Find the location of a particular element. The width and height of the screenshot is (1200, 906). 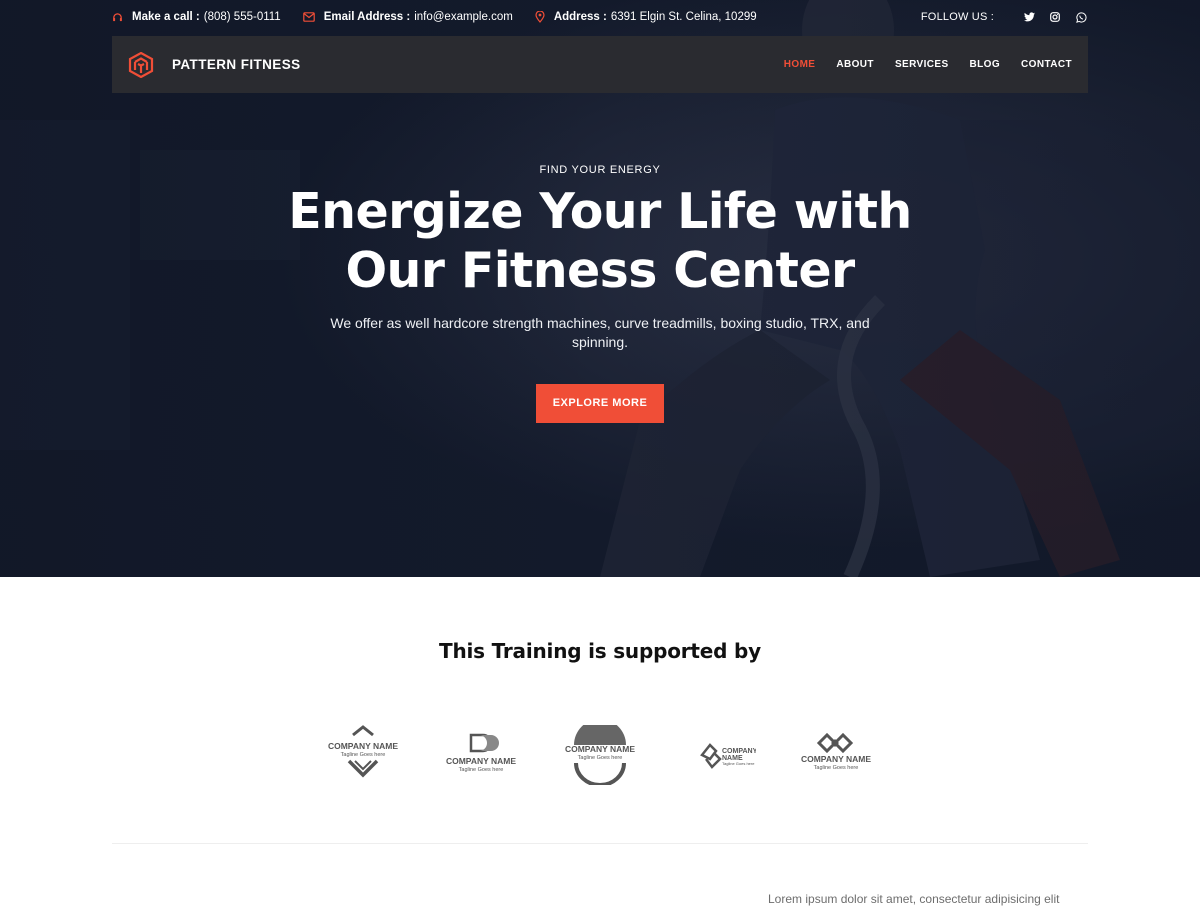

address-info: Address : 6391 Elgin St. Celina, 10299 is located at coordinates (646, 17).